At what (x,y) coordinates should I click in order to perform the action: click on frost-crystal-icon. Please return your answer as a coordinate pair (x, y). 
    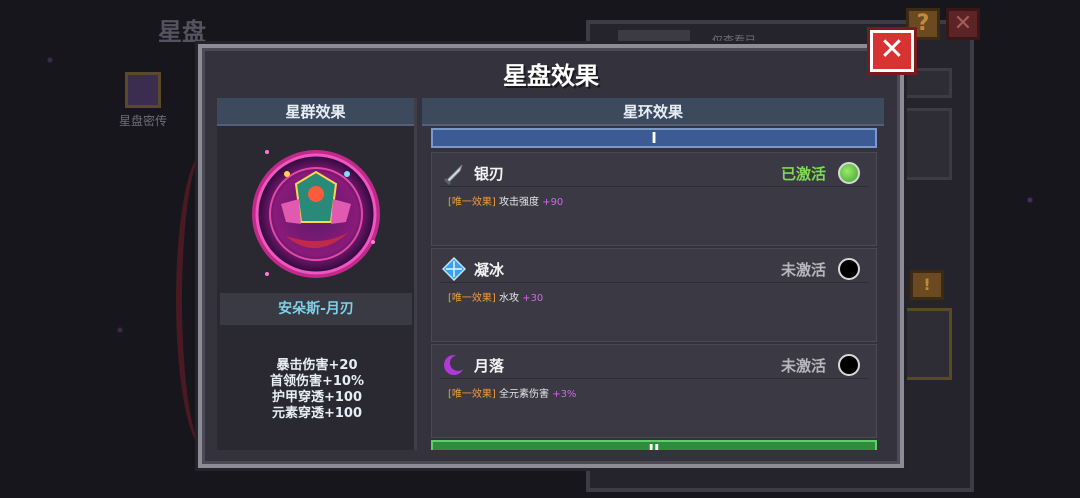
    Looking at the image, I should click on (454, 269).